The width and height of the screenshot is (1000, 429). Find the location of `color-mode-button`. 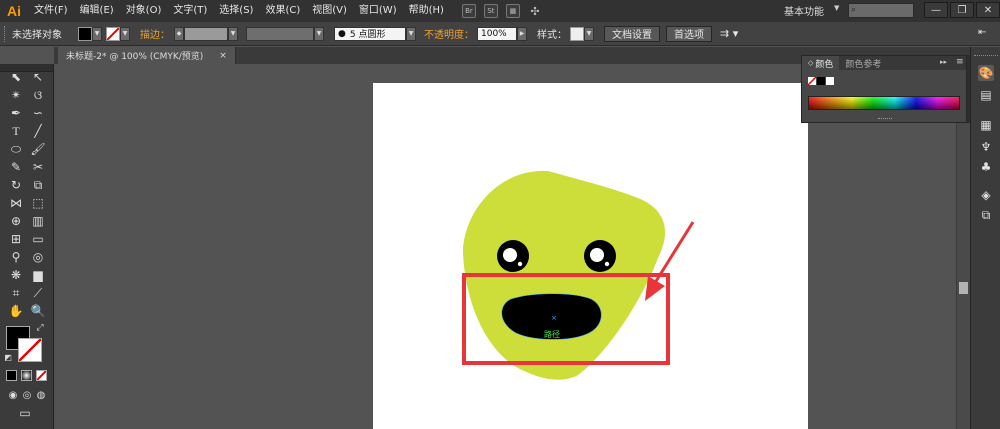

color-mode-button is located at coordinates (11, 375).